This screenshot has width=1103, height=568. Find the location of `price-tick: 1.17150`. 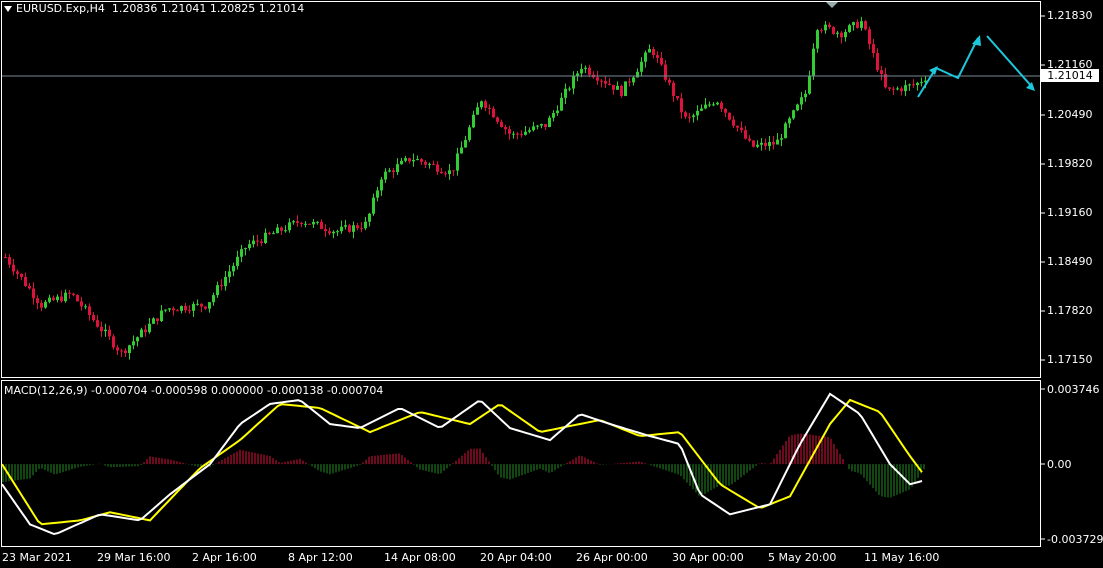

price-tick: 1.17150 is located at coordinates (1070, 359).